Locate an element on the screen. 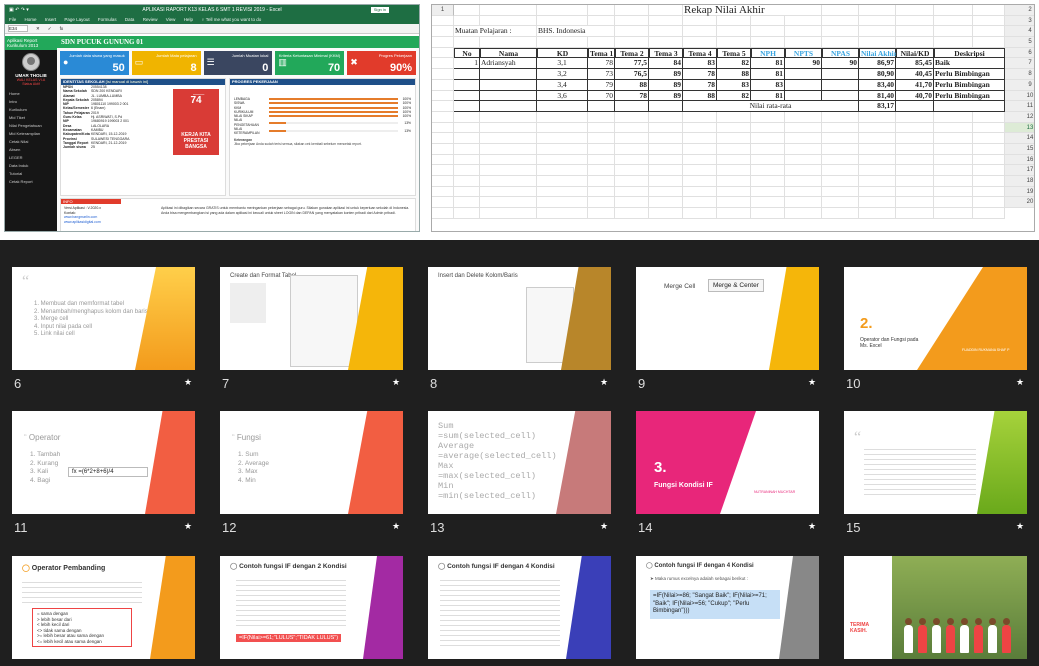 The height and width of the screenshot is (666, 1039). menu-data: Data is located at coordinates (130, 19).